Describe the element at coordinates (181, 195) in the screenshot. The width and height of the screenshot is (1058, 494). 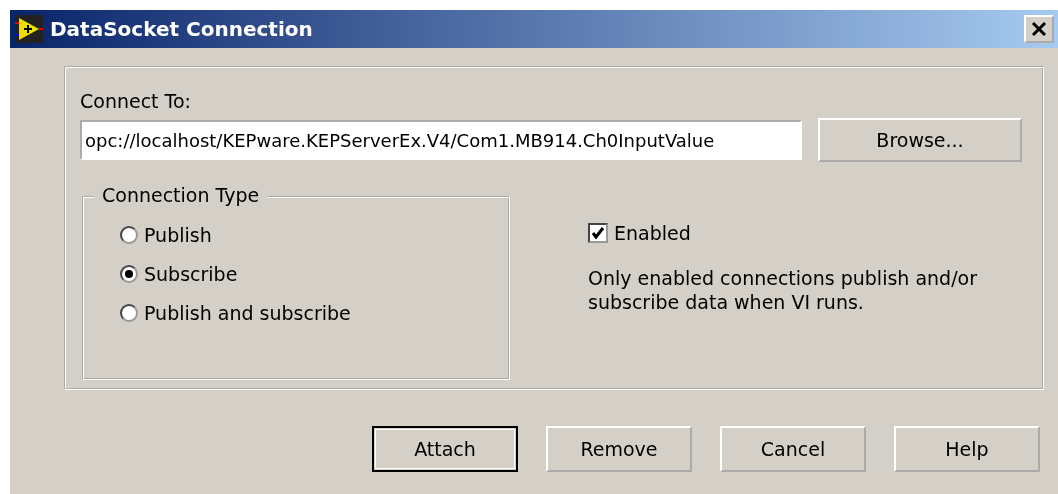
I see `group-title: Connection Type` at that location.